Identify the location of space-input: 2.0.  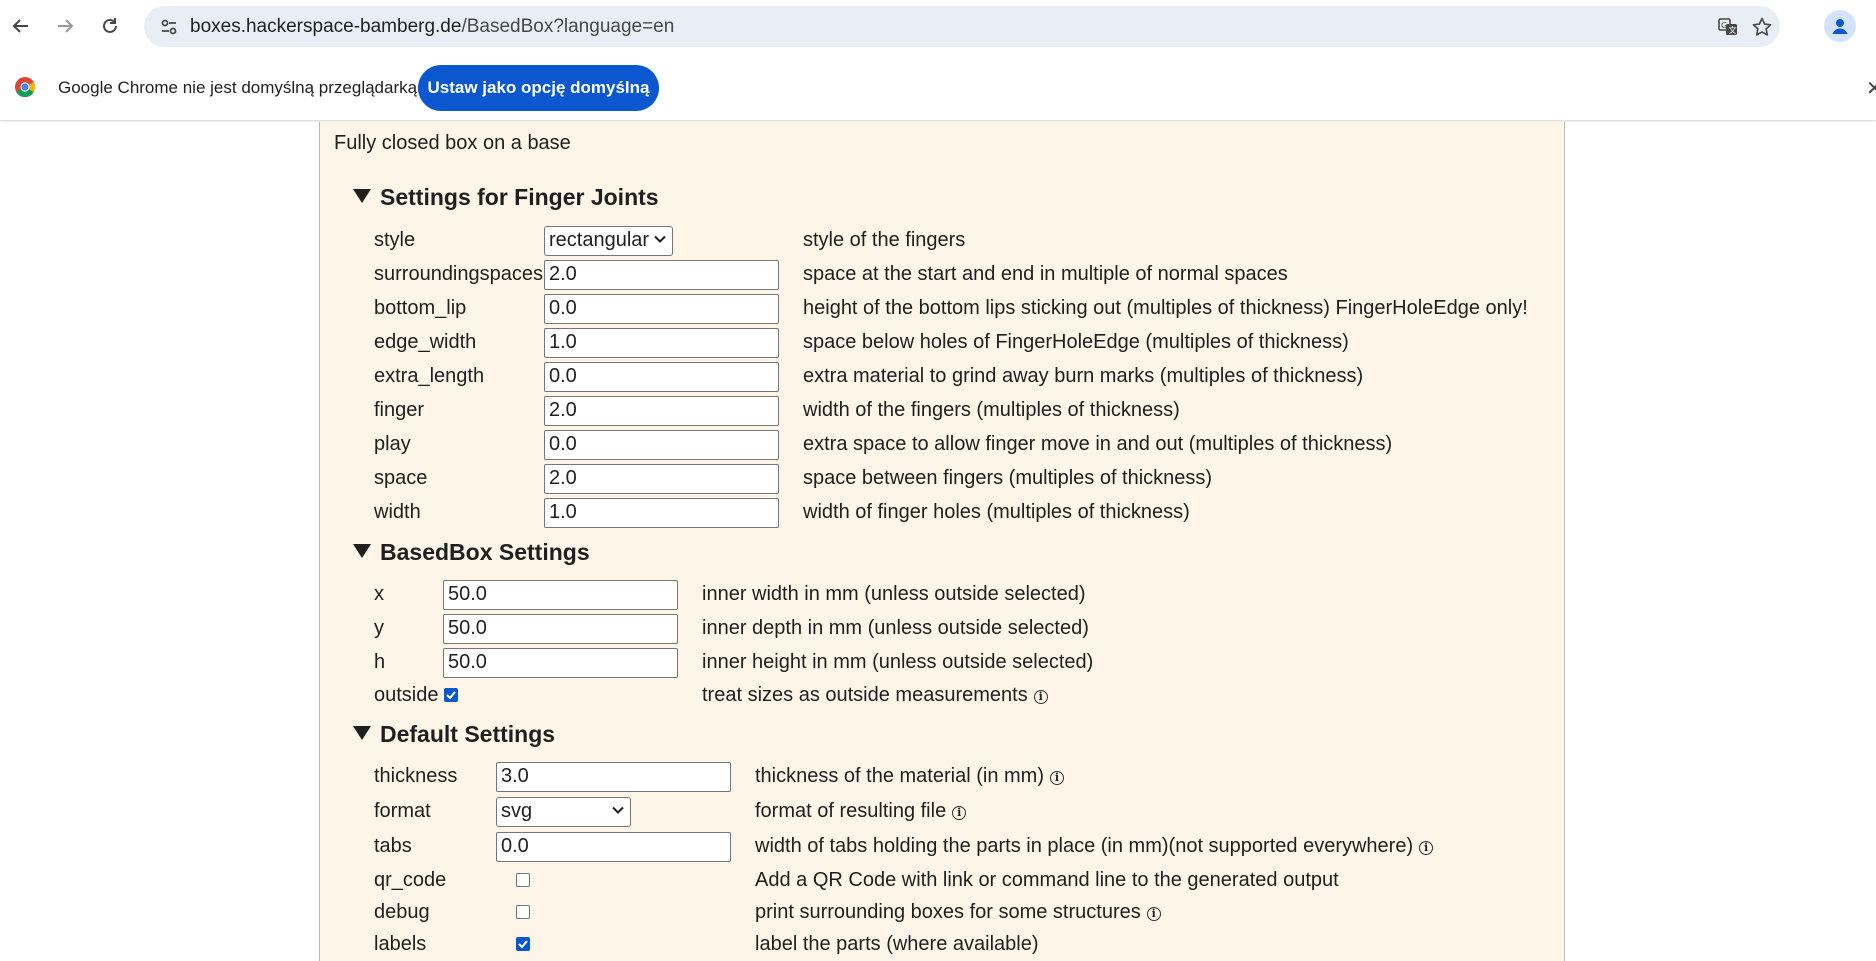
(661, 479).